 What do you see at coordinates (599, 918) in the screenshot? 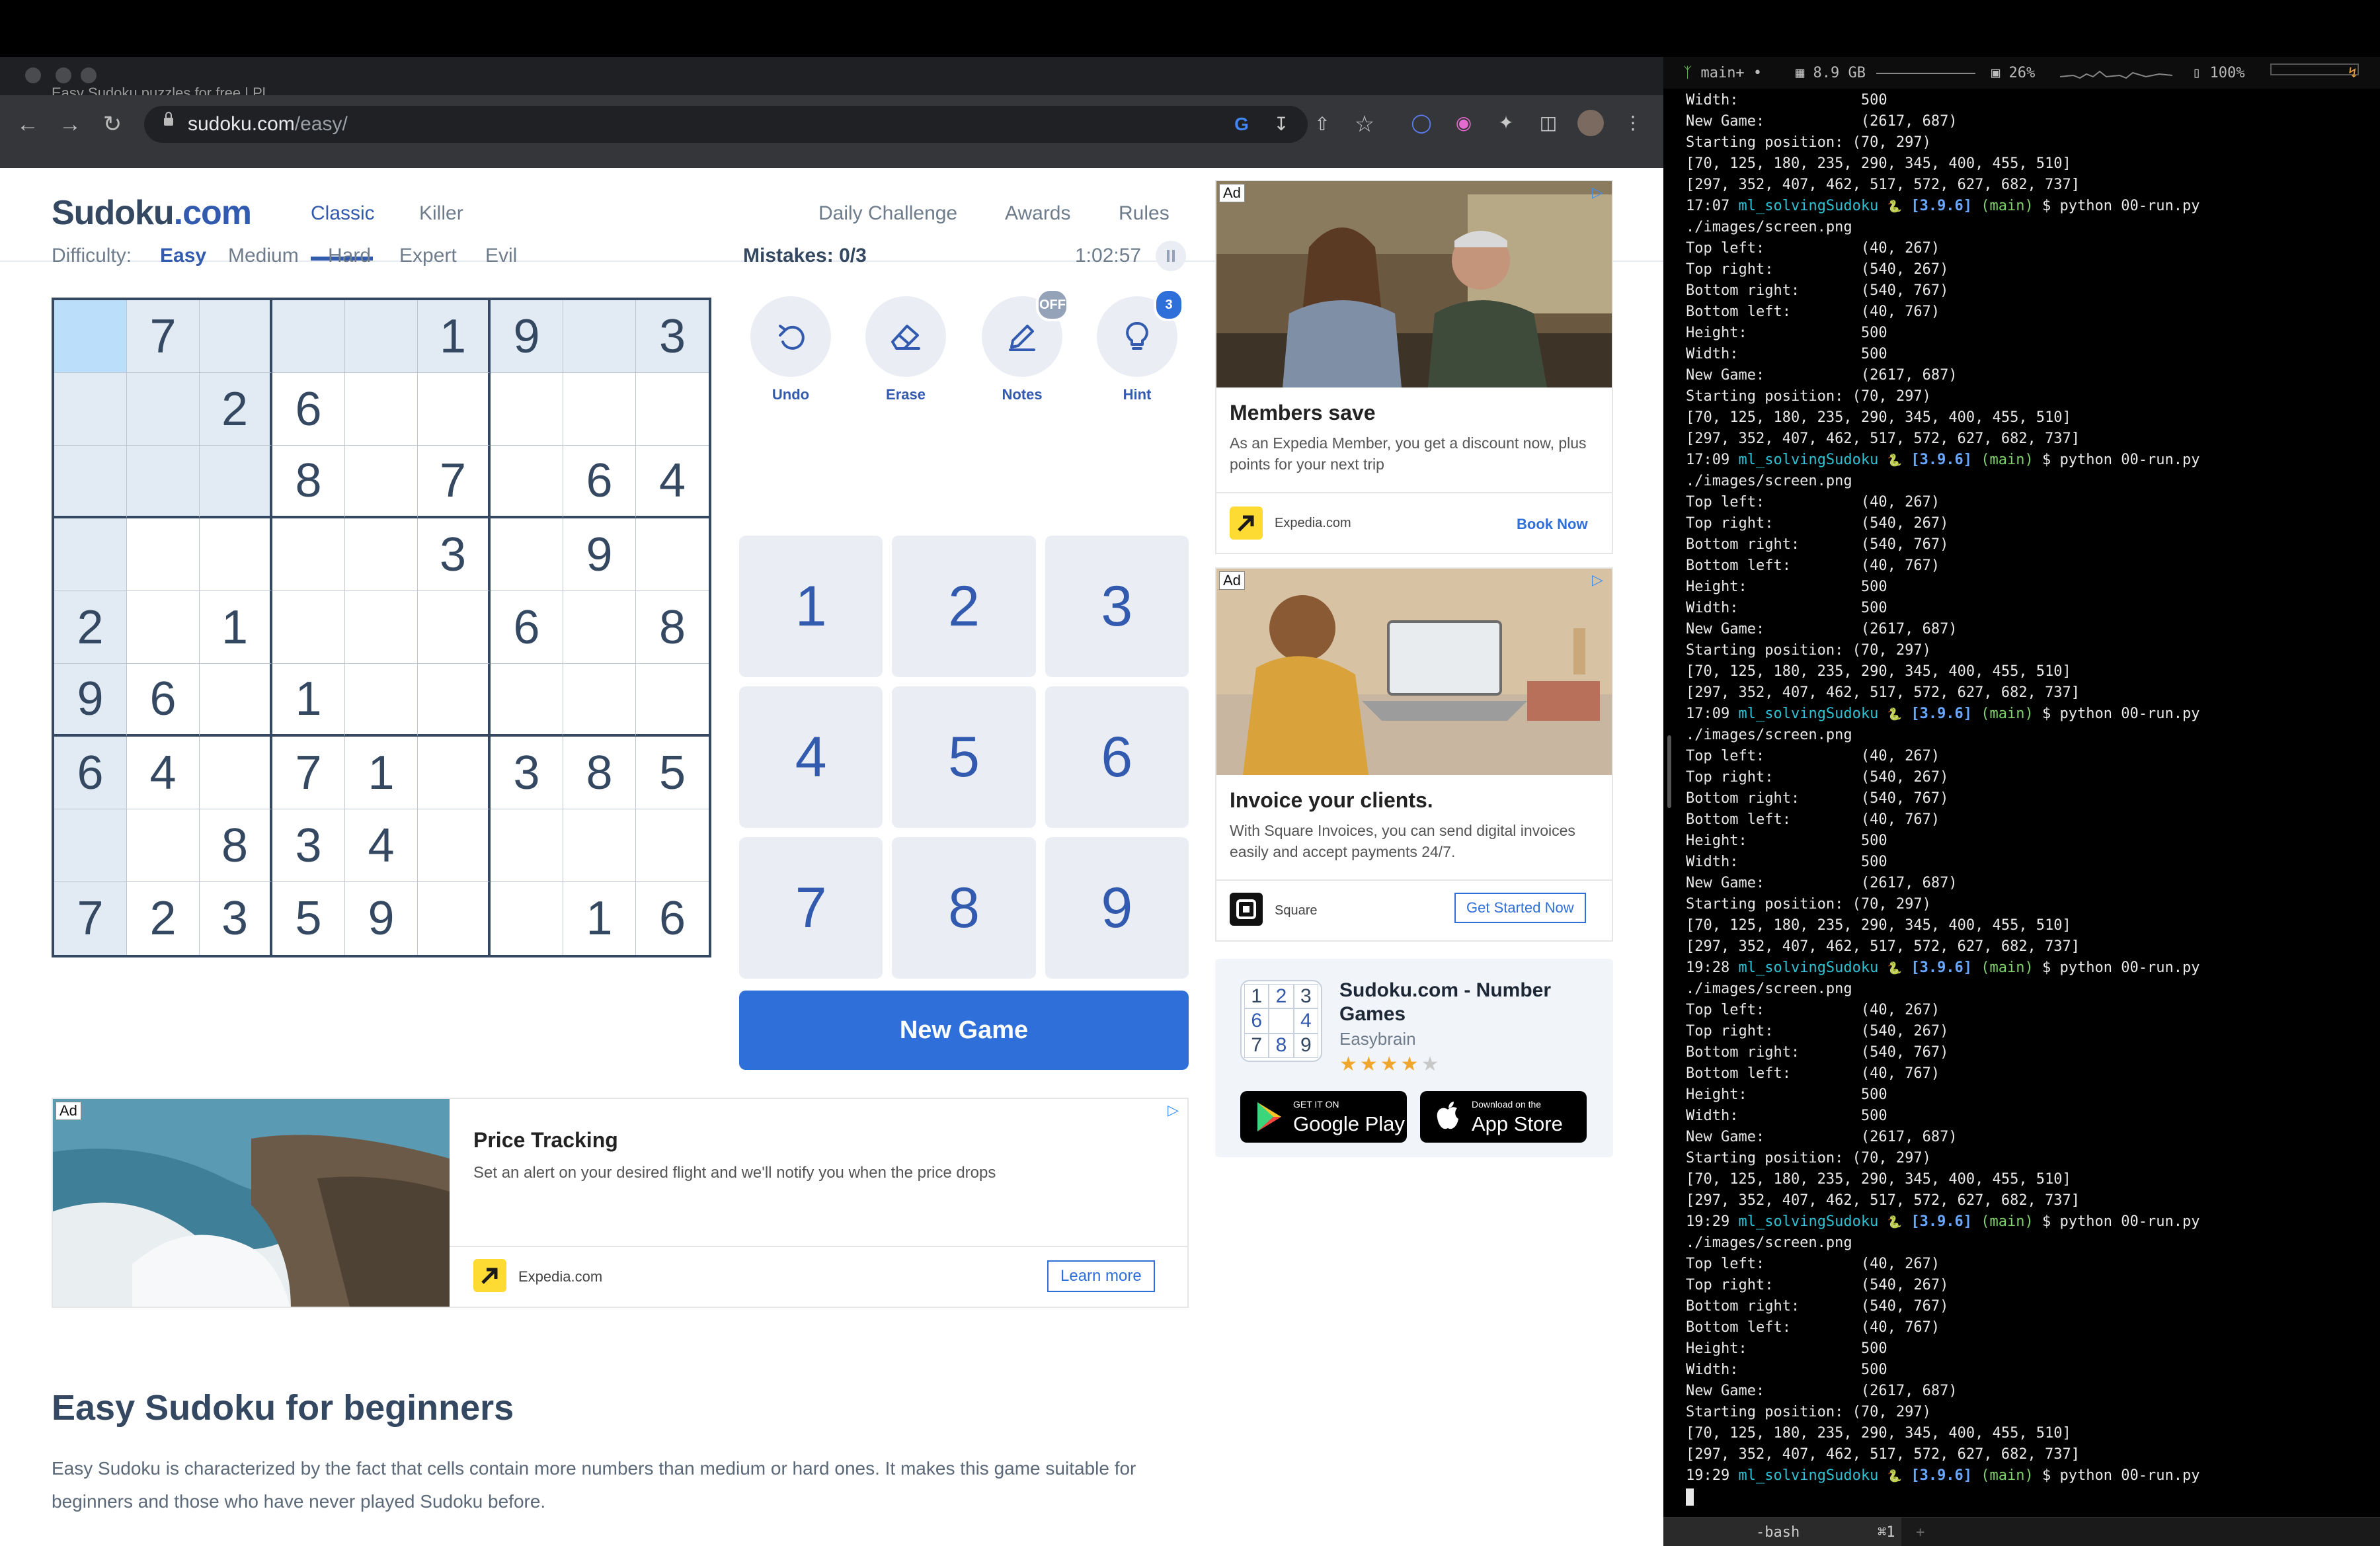
I see `sudoku-cell-r9c8: 1` at bounding box center [599, 918].